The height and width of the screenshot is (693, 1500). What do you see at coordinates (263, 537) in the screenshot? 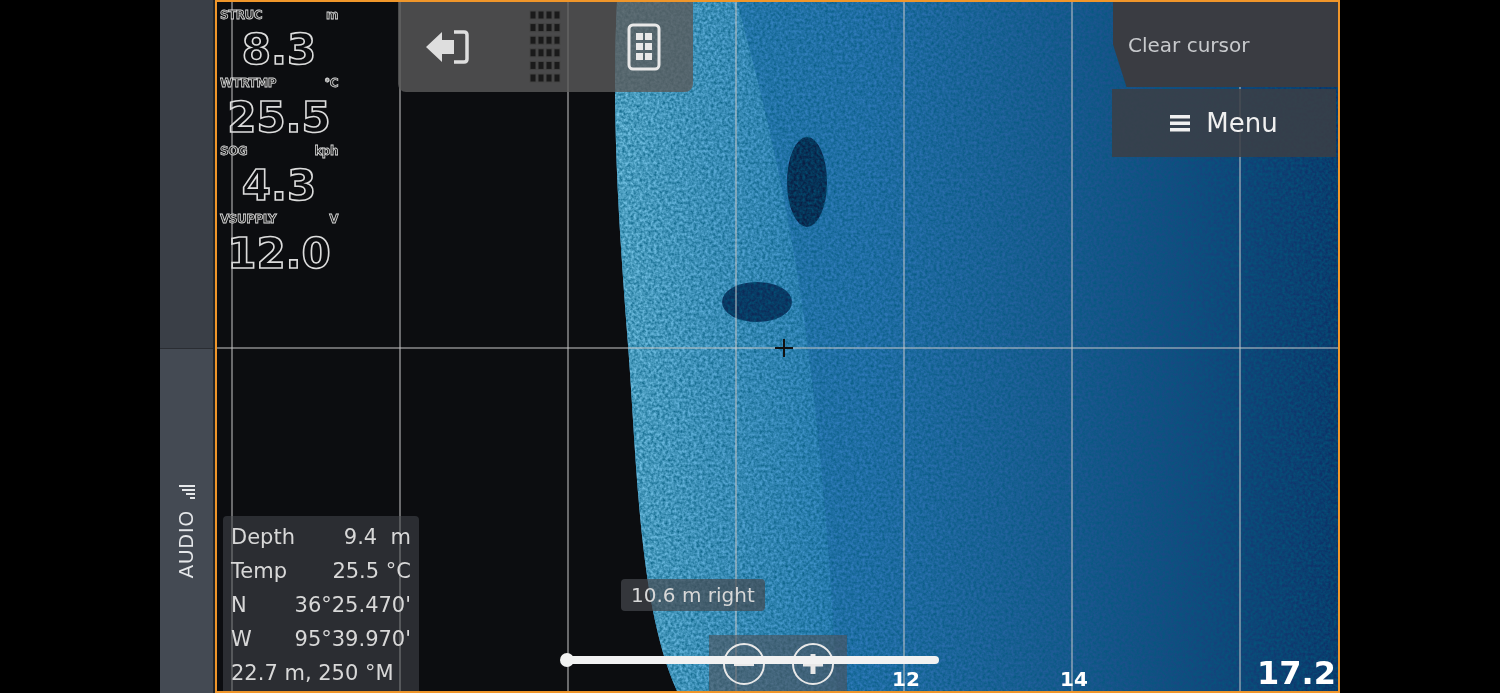
I see `info-label: Depth` at bounding box center [263, 537].